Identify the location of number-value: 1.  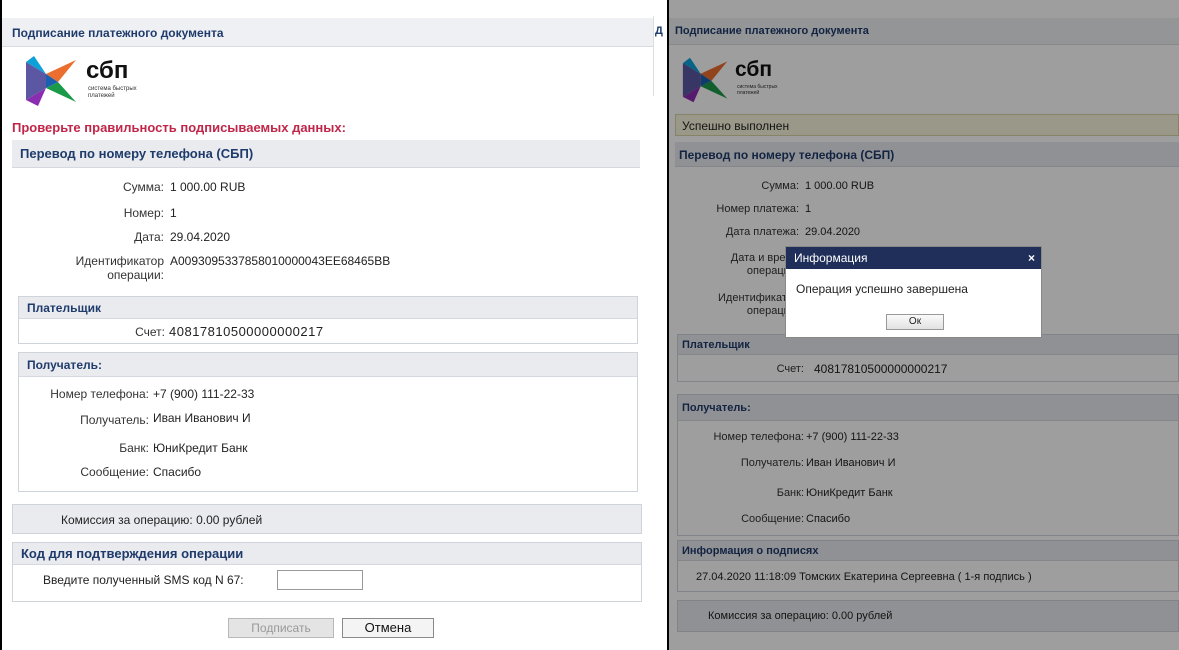
(173, 213).